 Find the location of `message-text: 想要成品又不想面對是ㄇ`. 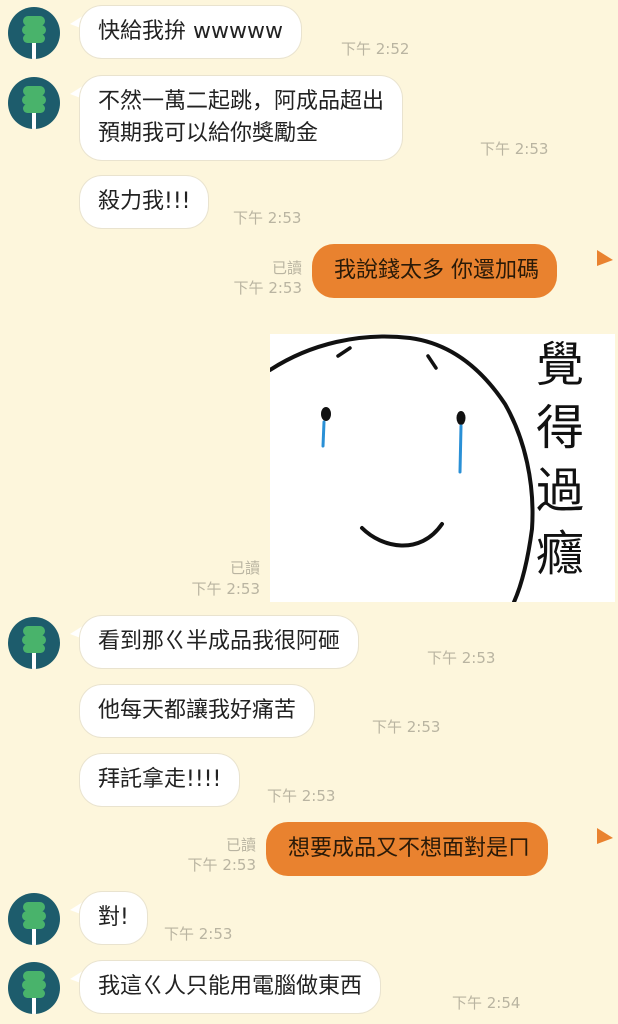

message-text: 想要成品又不想面對是ㄇ is located at coordinates (409, 848).